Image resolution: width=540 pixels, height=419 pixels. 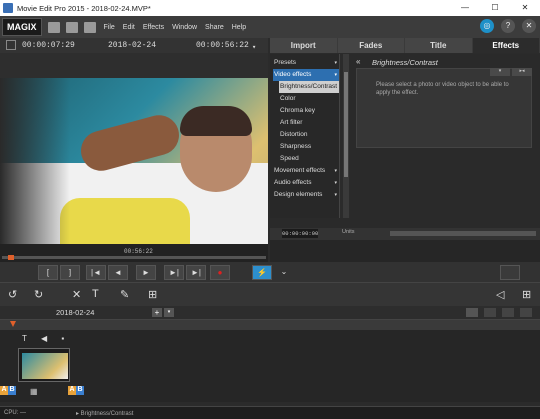 I want to click on menu-help: Help, so click(x=239, y=27).